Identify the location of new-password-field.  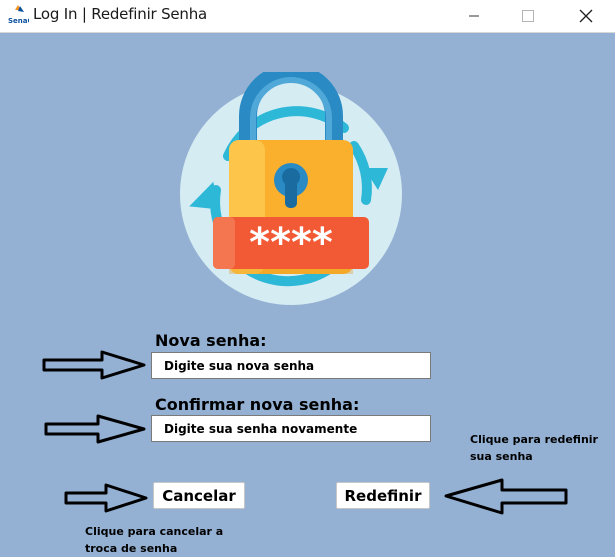
(291, 365).